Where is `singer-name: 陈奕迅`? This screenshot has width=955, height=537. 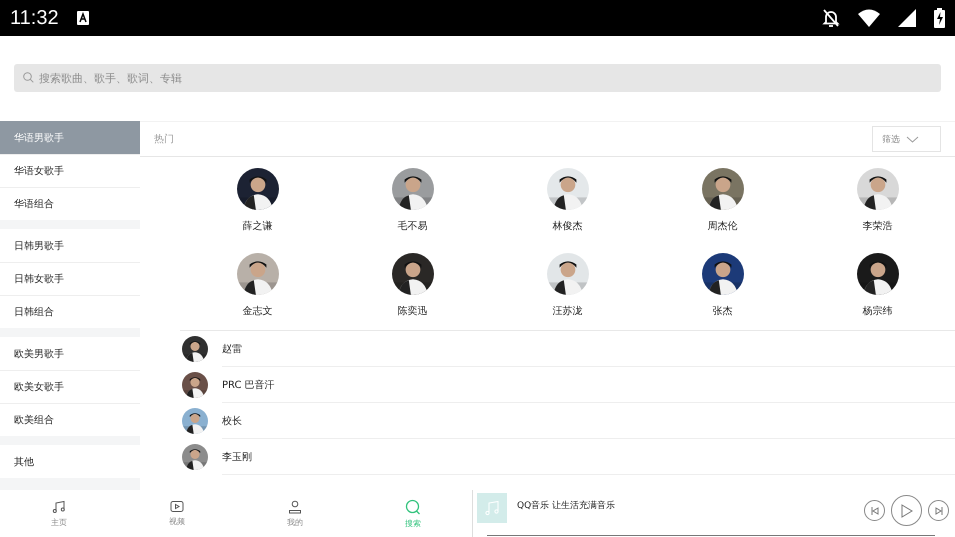
singer-name: 陈奕迅 is located at coordinates (413, 311).